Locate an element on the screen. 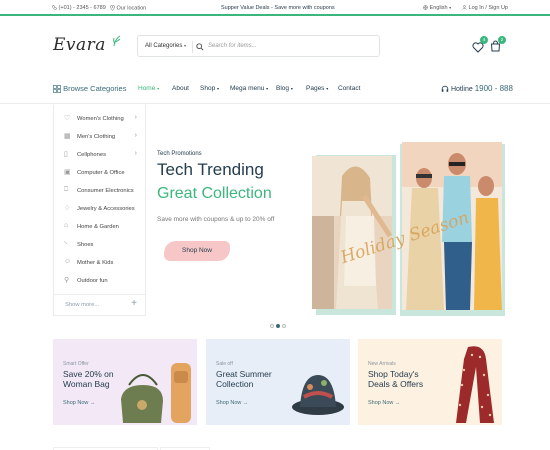 This screenshot has height=450, width=550. show-more-button: Show more... + is located at coordinates (100, 304).